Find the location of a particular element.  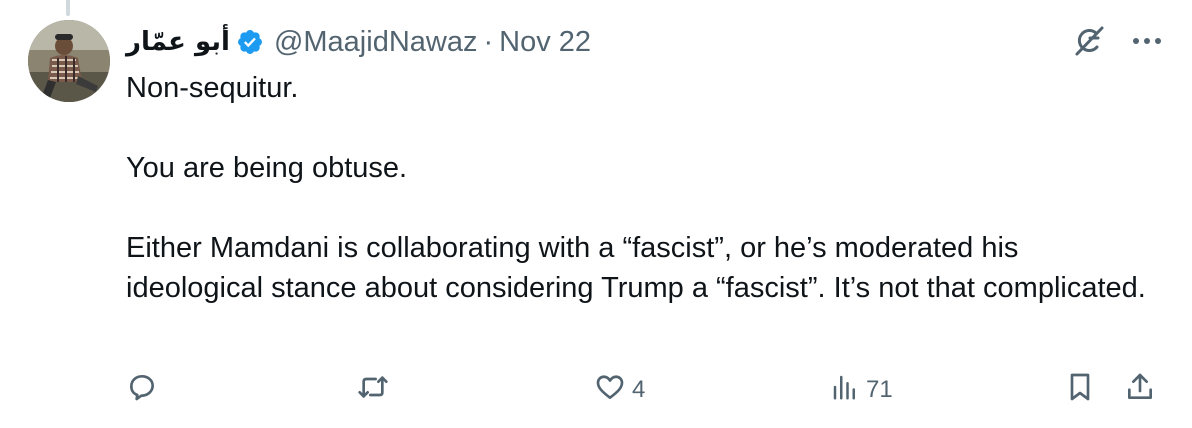

tweet-paragraph: You are being obtuse. is located at coordinates (267, 168).